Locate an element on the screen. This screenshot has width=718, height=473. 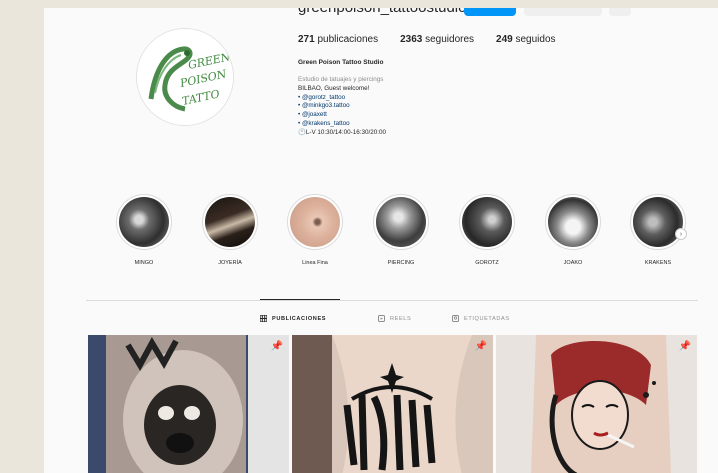
snake-logo-icon: GREEN POISON TATTO is located at coordinates (185, 77).